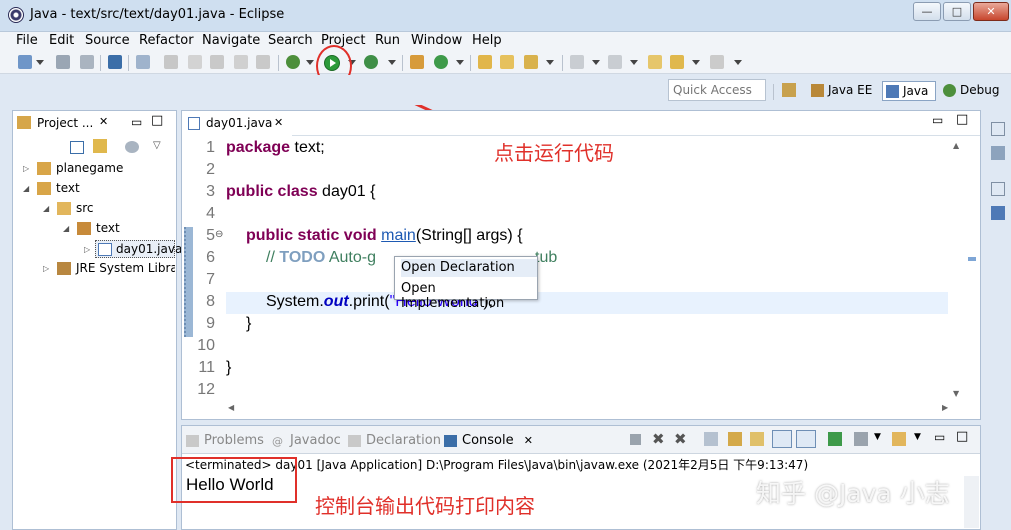 The image size is (1011, 530). I want to click on menu-refactor: Refactor, so click(166, 40).